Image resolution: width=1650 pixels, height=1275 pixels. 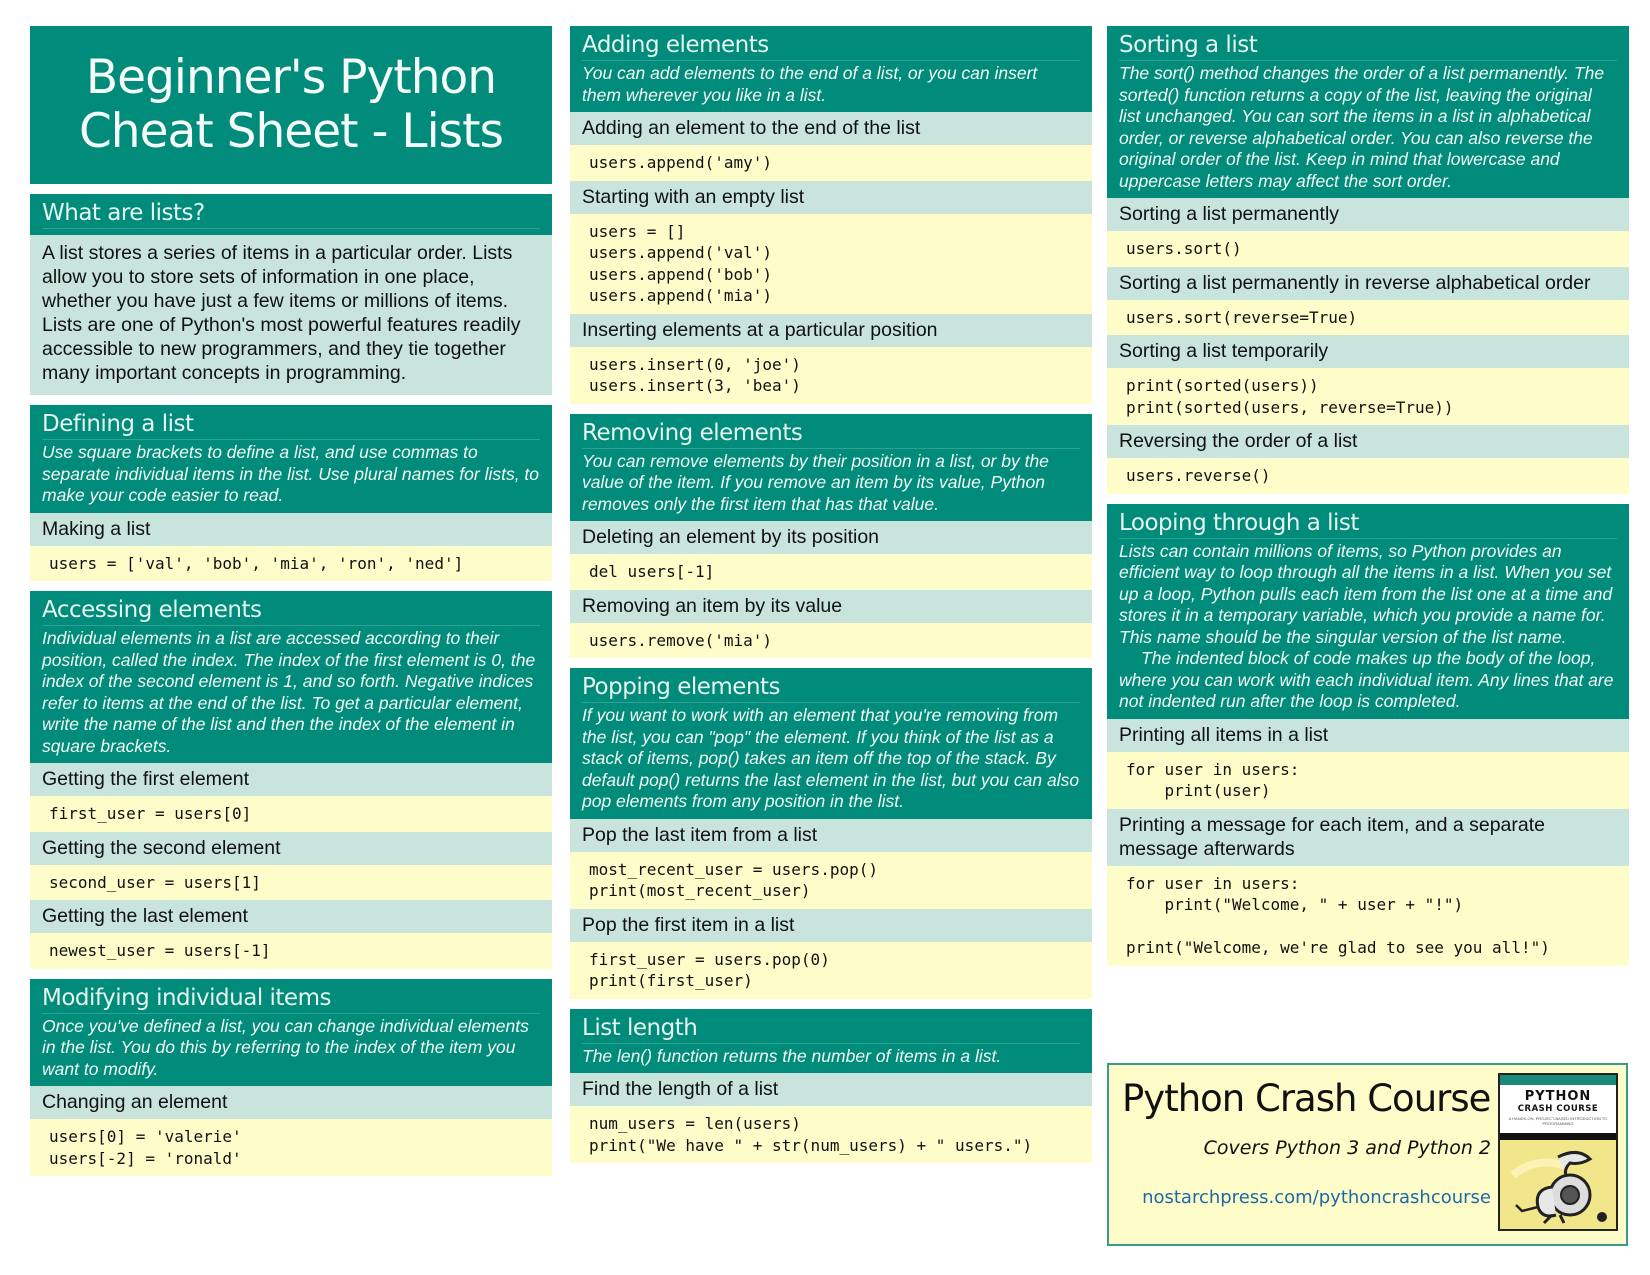 I want to click on python-robot-icon, so click(x=1558, y=1188).